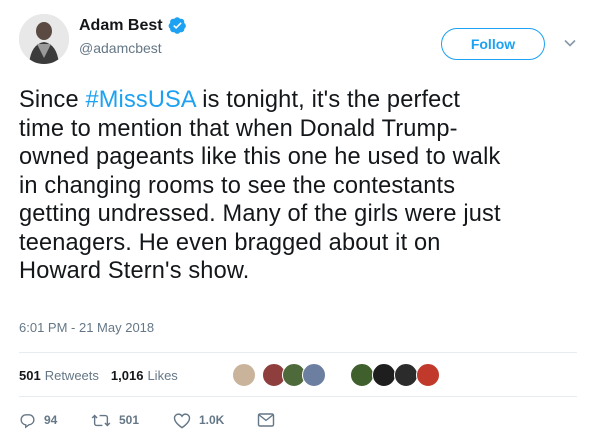  What do you see at coordinates (30, 375) in the screenshot?
I see `retweets-count: 501` at bounding box center [30, 375].